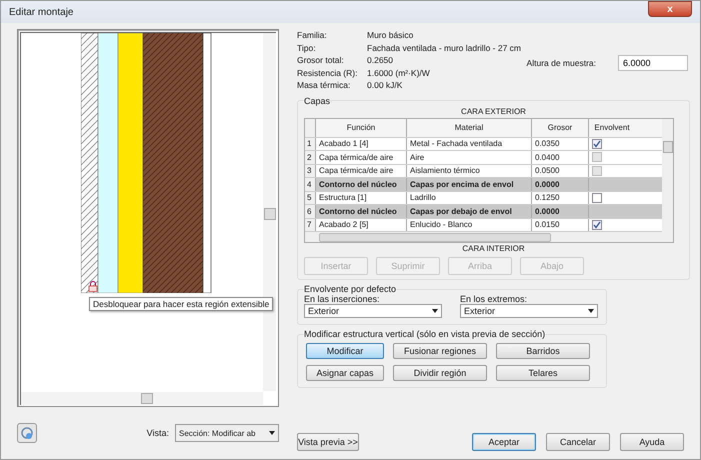 The width and height of the screenshot is (701, 460). Describe the element at coordinates (578, 442) in the screenshot. I see `dialog-button: Cancelar` at that location.